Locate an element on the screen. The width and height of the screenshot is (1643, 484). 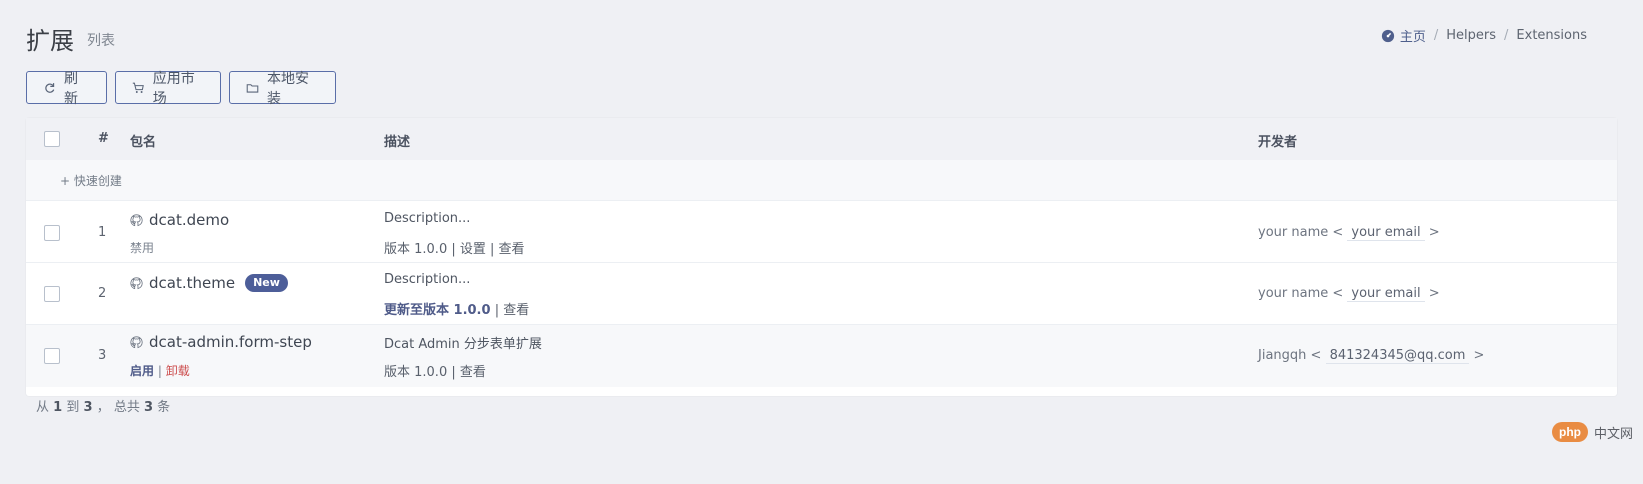
package-status-actions: 启用 | 卸载 is located at coordinates (160, 370).